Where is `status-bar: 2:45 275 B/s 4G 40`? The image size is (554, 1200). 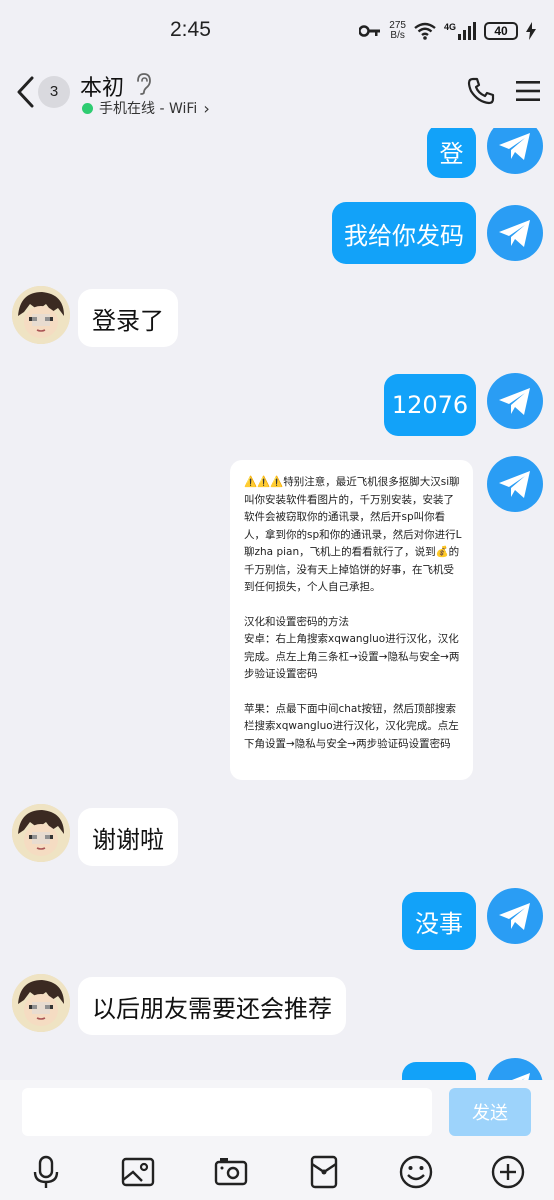 status-bar: 2:45 275 B/s 4G 40 is located at coordinates (277, 31).